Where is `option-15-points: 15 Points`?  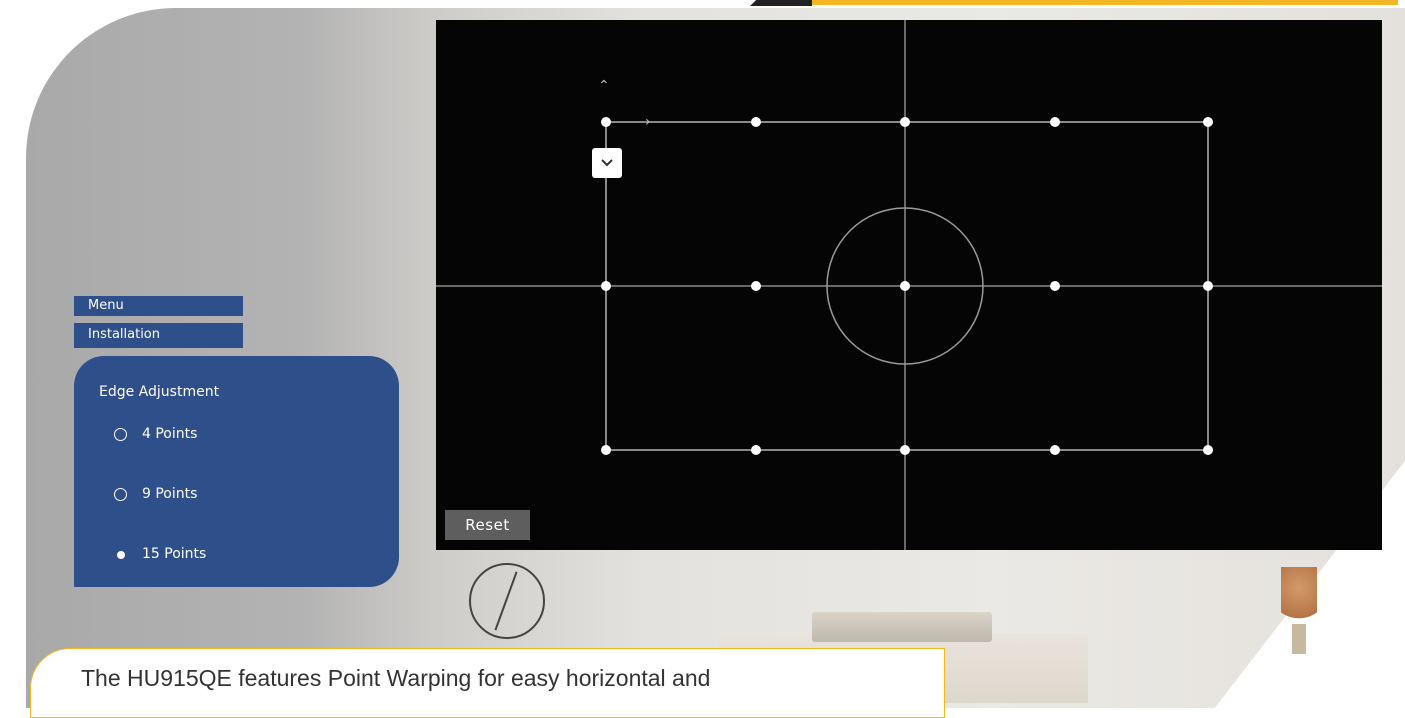 option-15-points: 15 Points is located at coordinates (160, 554).